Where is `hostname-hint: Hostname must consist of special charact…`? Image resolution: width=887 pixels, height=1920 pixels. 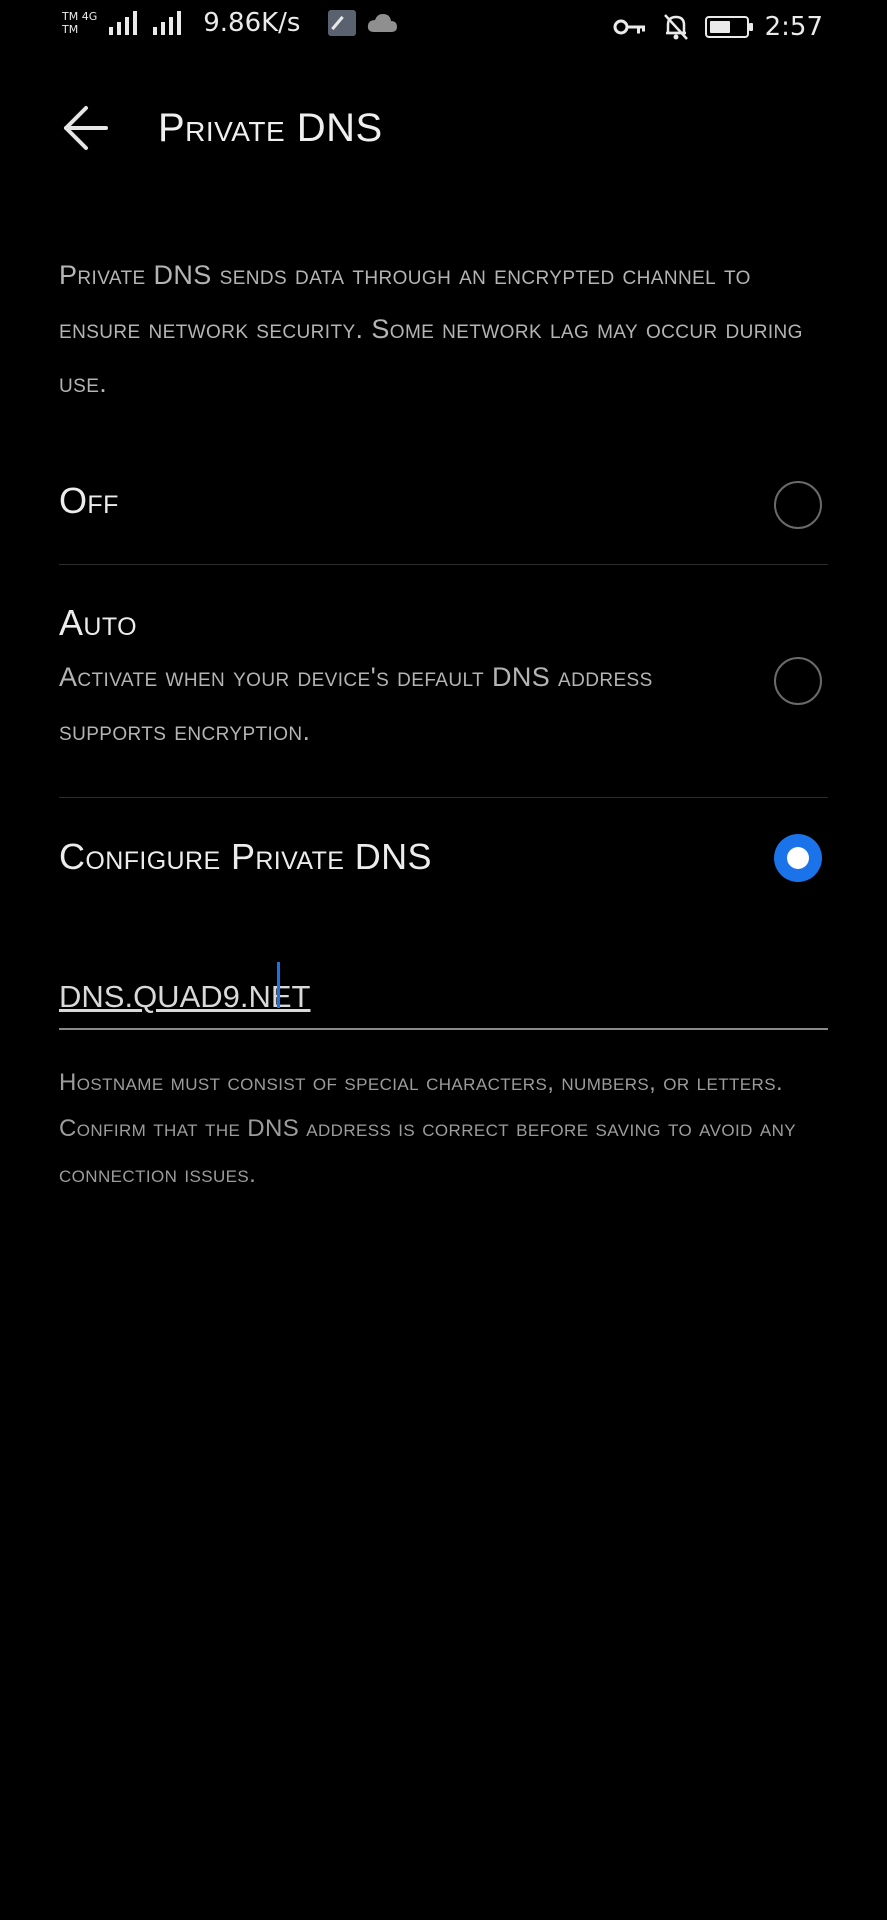
hostname-hint: Hostname must consist of special charact… is located at coordinates (427, 1128).